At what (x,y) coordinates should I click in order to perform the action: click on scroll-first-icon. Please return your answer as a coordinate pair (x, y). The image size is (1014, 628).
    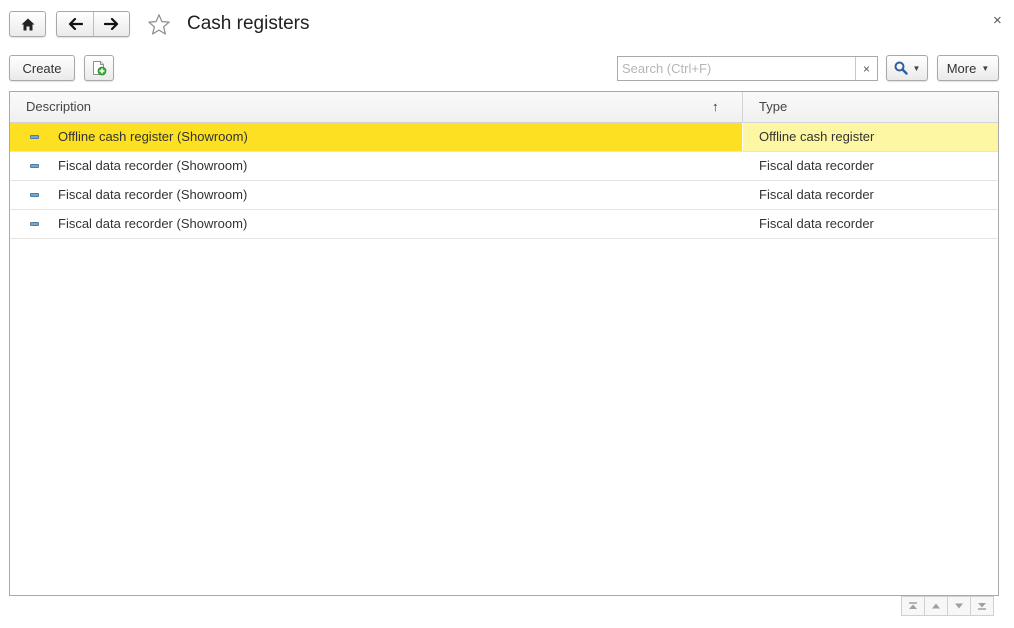
    Looking at the image, I should click on (913, 605).